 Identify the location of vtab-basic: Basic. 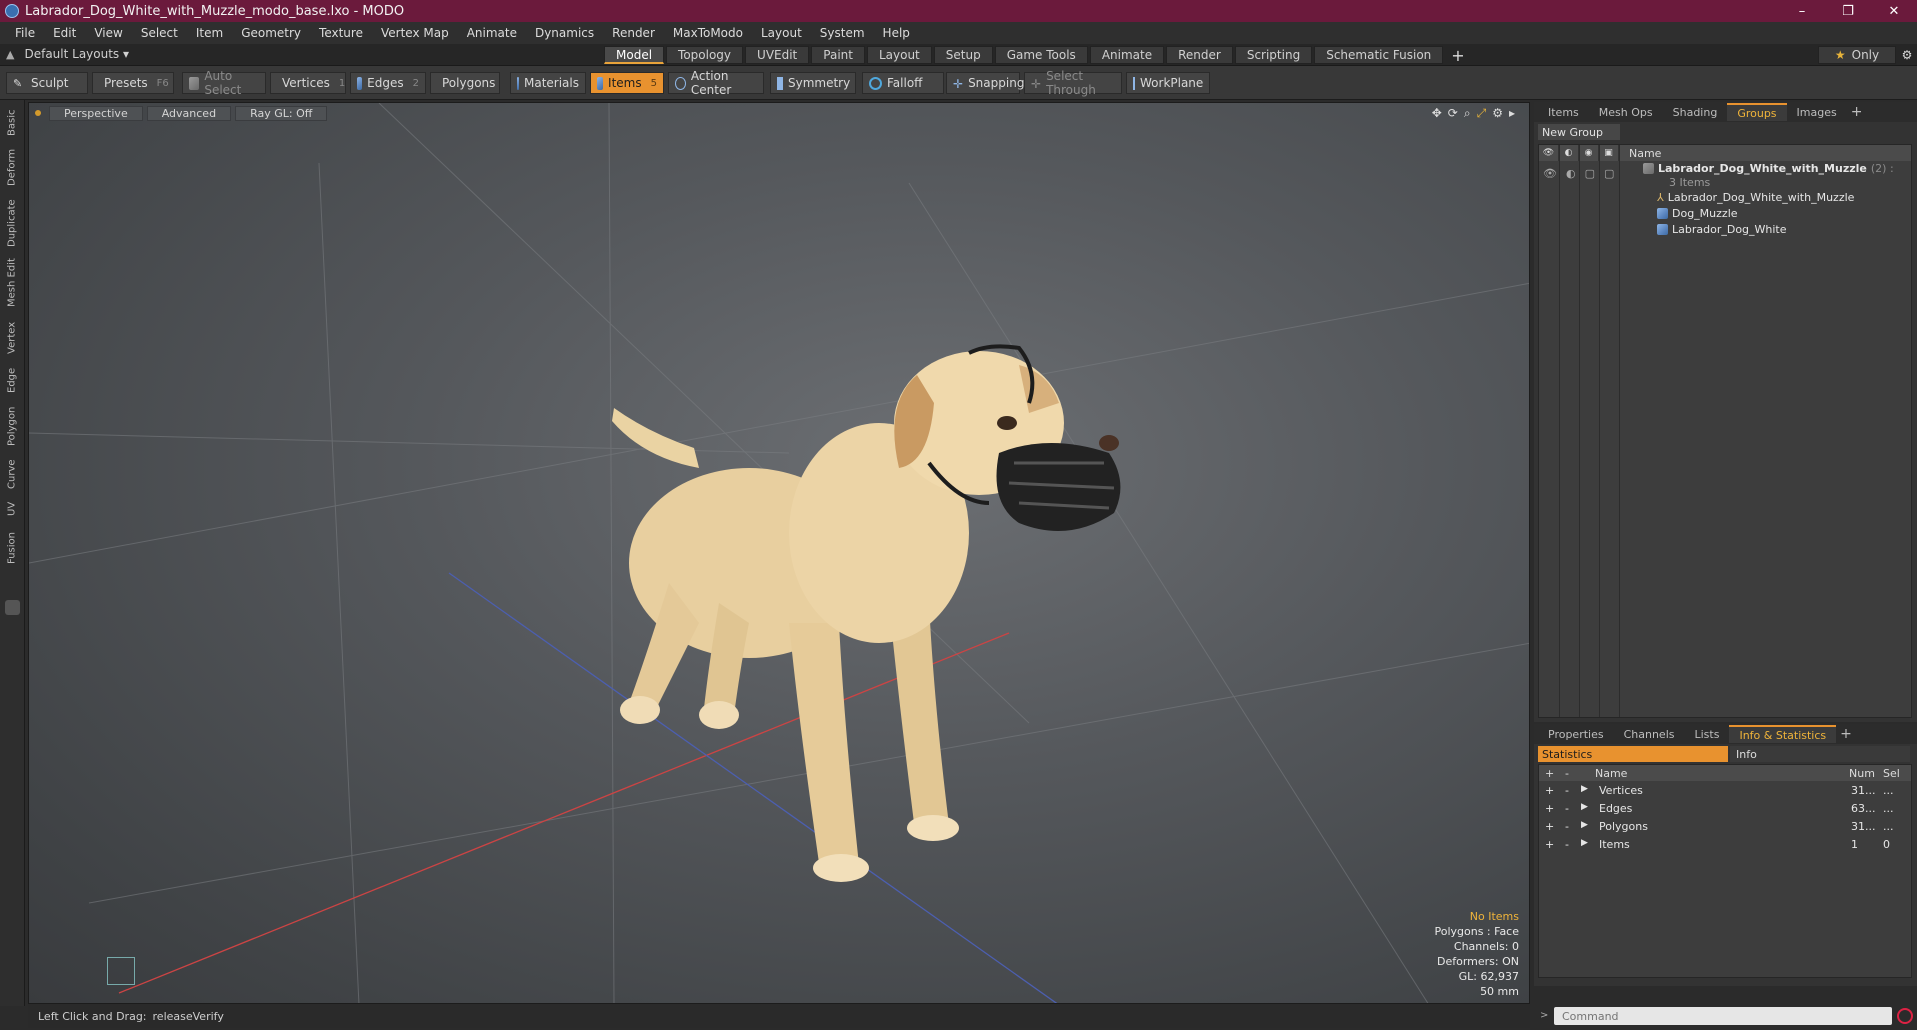
(12, 123).